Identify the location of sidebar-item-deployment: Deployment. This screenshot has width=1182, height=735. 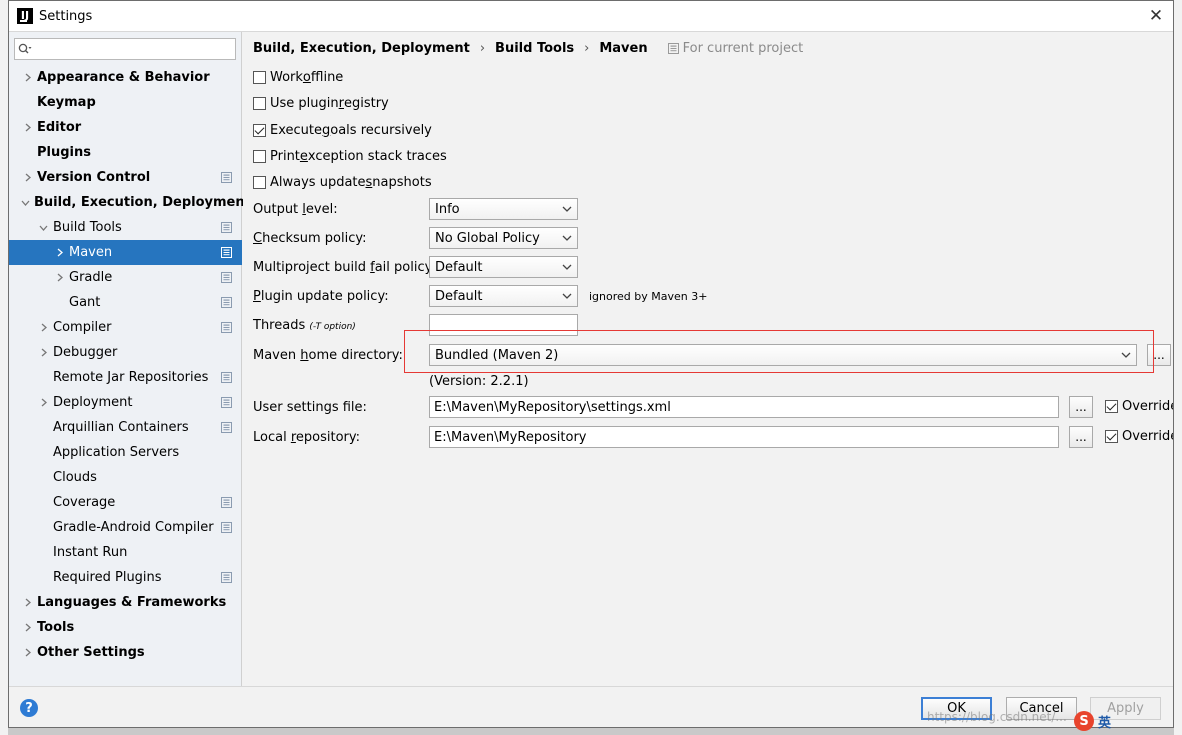
(125, 402).